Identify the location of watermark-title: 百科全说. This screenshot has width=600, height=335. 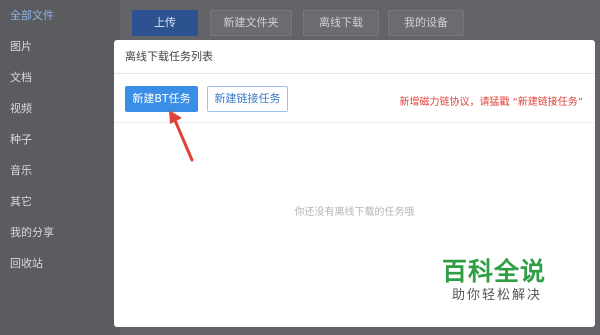
(494, 271).